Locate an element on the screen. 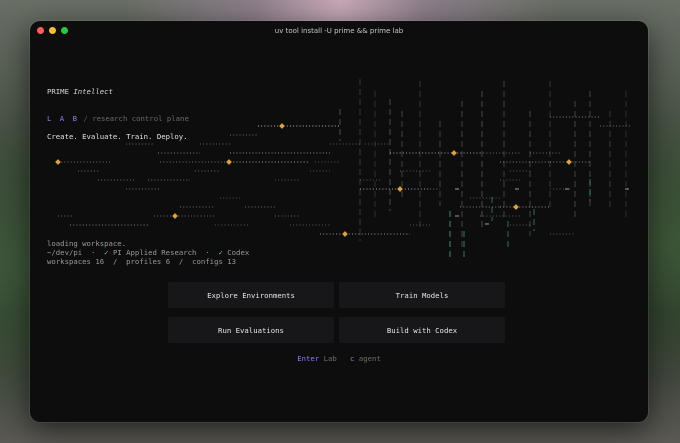 The image size is (680, 443). enter-hint-label: Lab is located at coordinates (330, 358).